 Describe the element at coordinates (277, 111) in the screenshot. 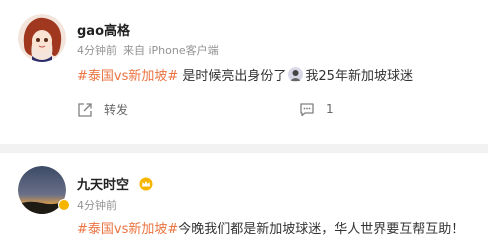

I see `post-actions: 转发 1` at that location.